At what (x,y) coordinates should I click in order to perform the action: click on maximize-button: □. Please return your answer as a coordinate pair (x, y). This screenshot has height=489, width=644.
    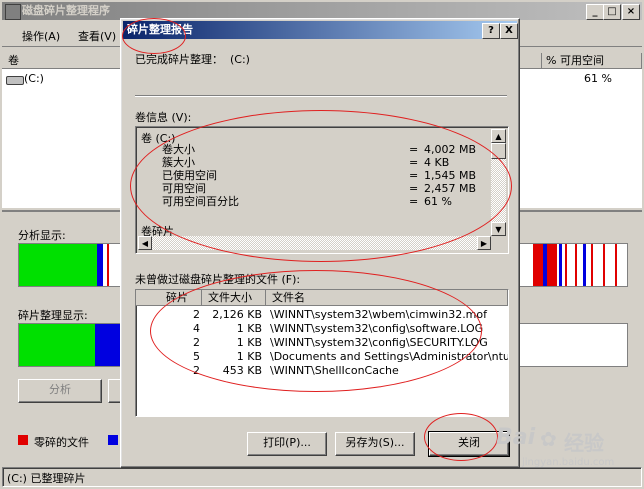
    Looking at the image, I should click on (612, 12).